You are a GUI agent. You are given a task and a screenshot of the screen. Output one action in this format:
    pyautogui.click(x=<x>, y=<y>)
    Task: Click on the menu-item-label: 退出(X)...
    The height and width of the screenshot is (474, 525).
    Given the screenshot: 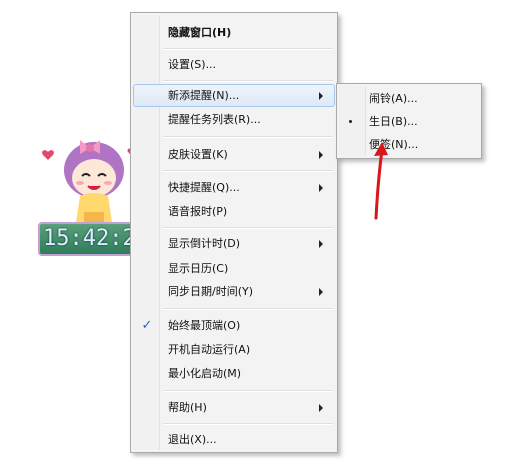 What is the action you would take?
    pyautogui.click(x=192, y=439)
    